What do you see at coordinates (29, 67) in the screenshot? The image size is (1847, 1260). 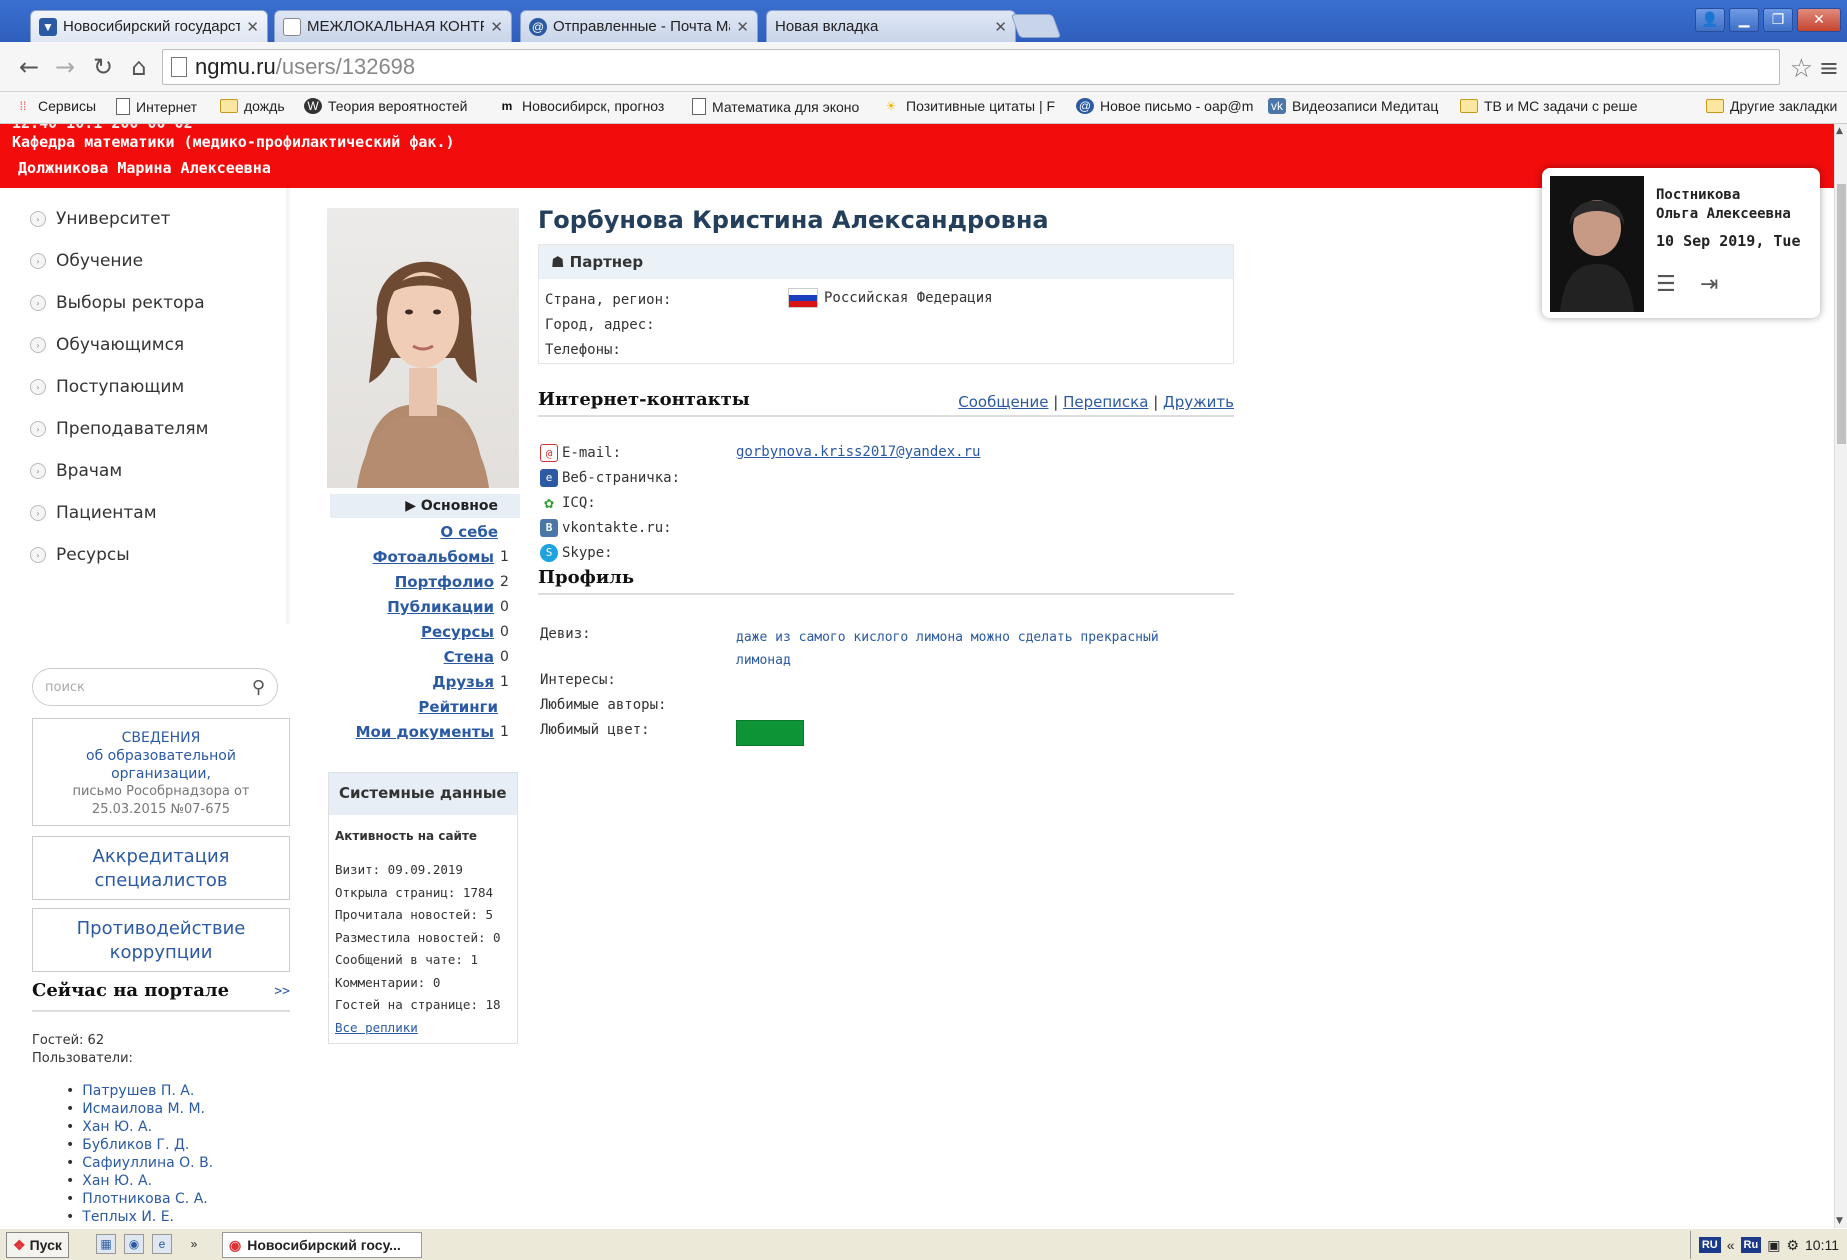 I see `back-arrow-icon: ←` at bounding box center [29, 67].